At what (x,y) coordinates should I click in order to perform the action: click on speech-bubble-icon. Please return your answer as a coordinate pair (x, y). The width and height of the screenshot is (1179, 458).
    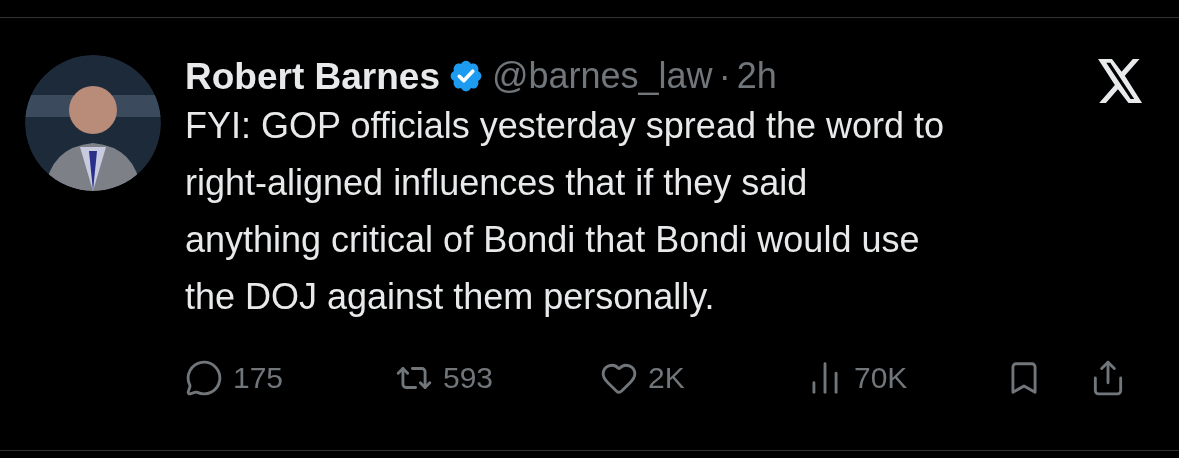
    Looking at the image, I should click on (204, 377).